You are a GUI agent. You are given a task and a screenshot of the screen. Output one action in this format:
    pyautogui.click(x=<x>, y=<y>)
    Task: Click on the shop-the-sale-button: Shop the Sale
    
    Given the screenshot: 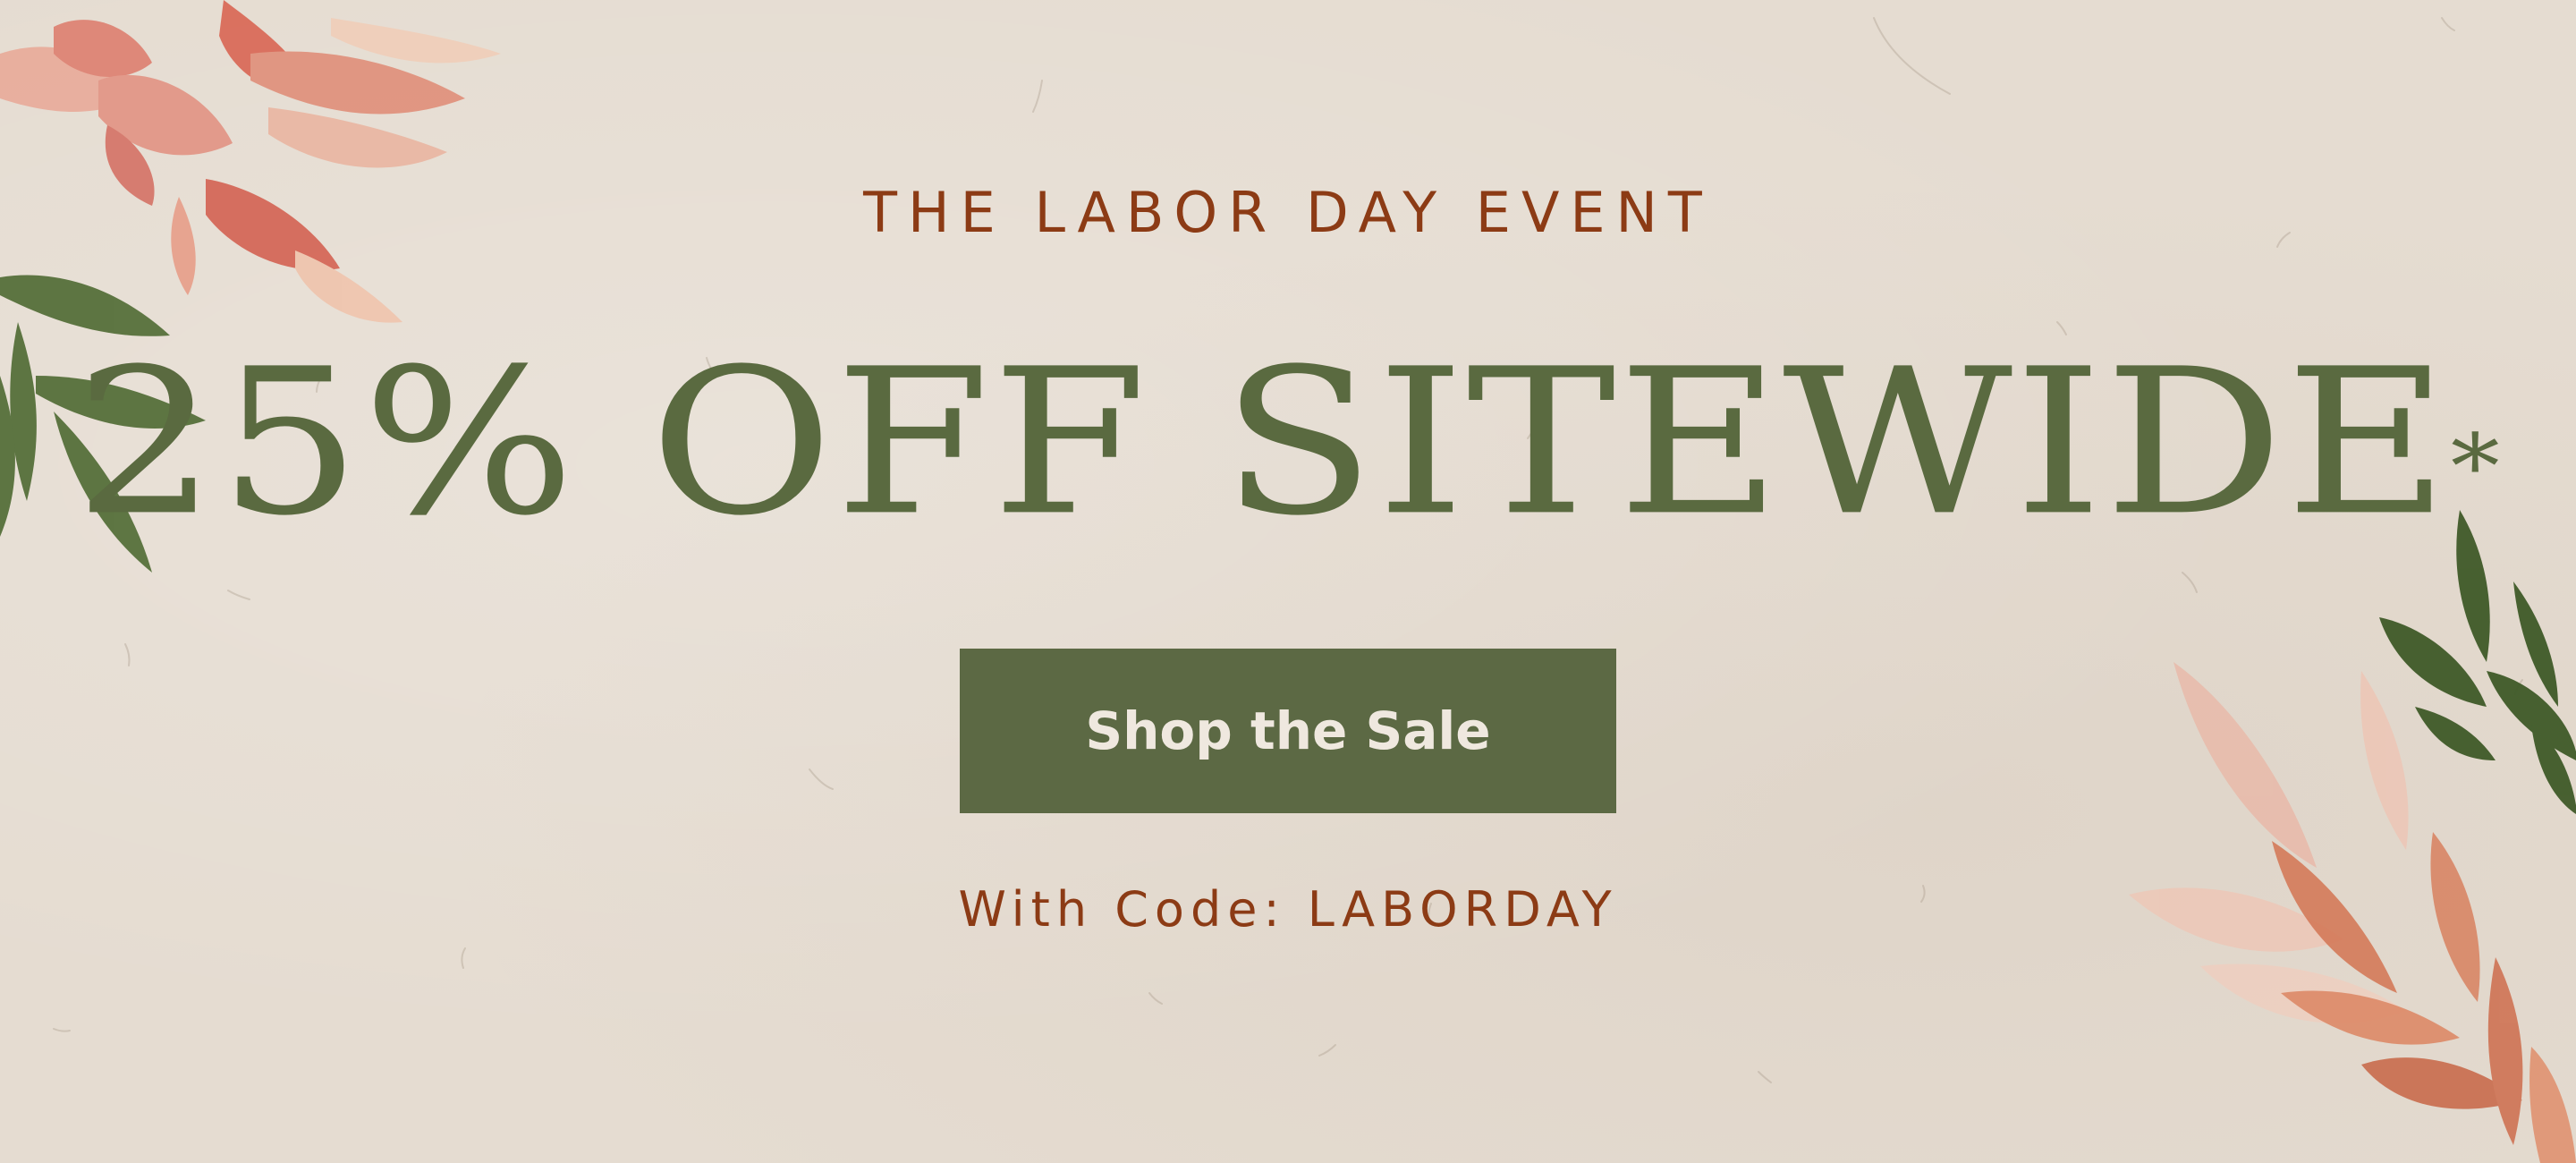 What is the action you would take?
    pyautogui.click(x=1288, y=731)
    